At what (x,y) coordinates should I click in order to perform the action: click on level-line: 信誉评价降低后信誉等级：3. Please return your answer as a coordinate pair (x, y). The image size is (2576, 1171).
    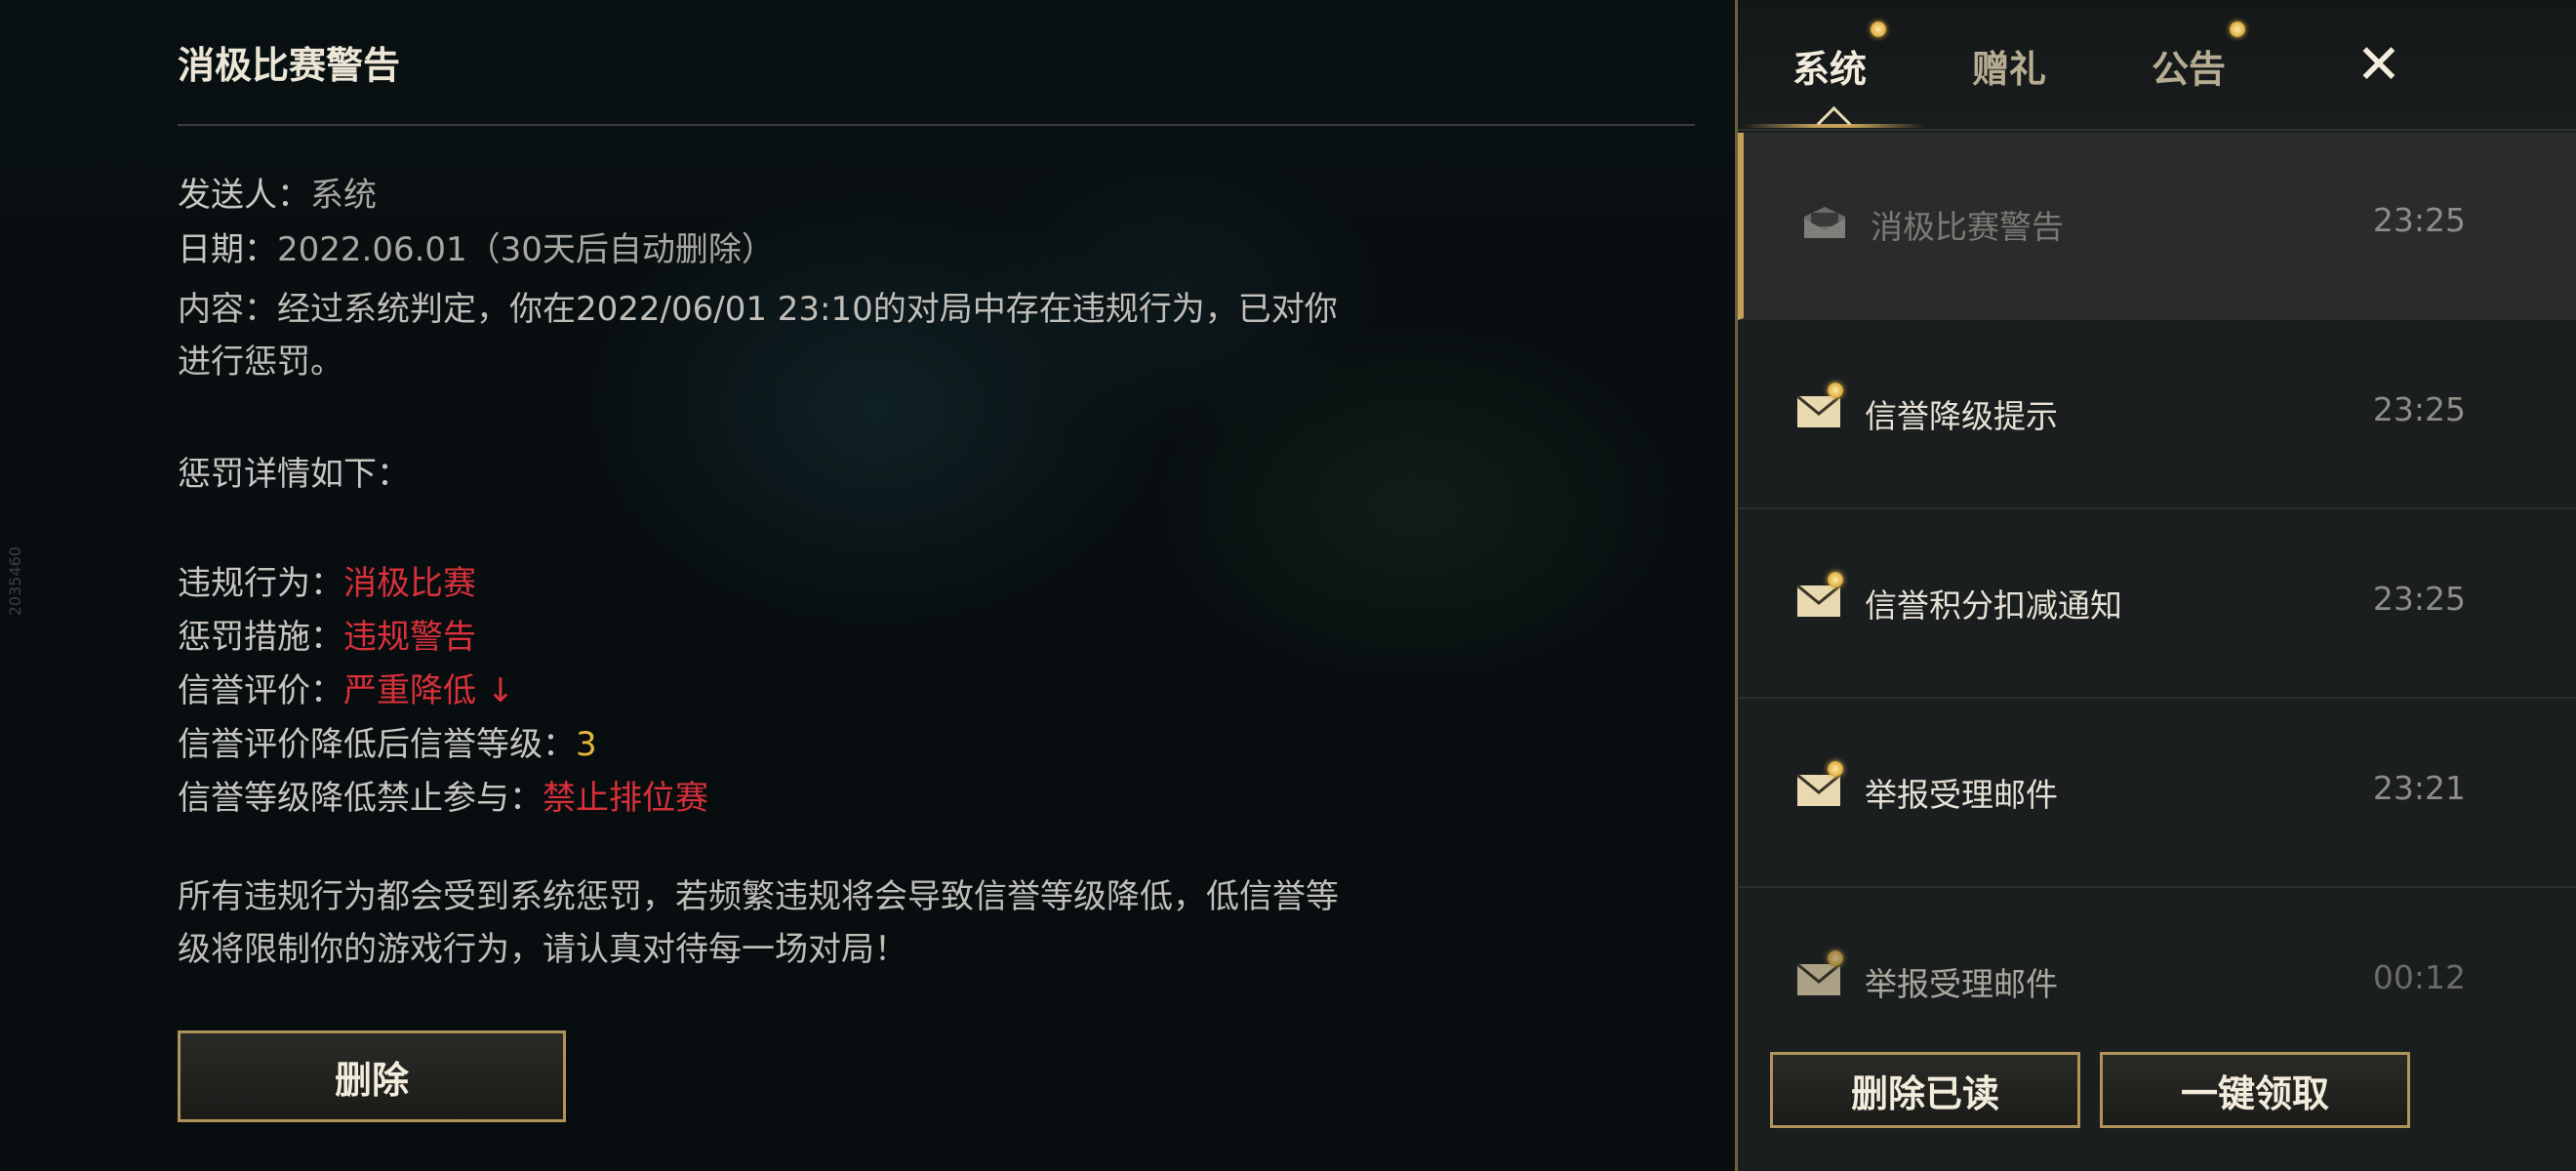
    Looking at the image, I should click on (387, 741).